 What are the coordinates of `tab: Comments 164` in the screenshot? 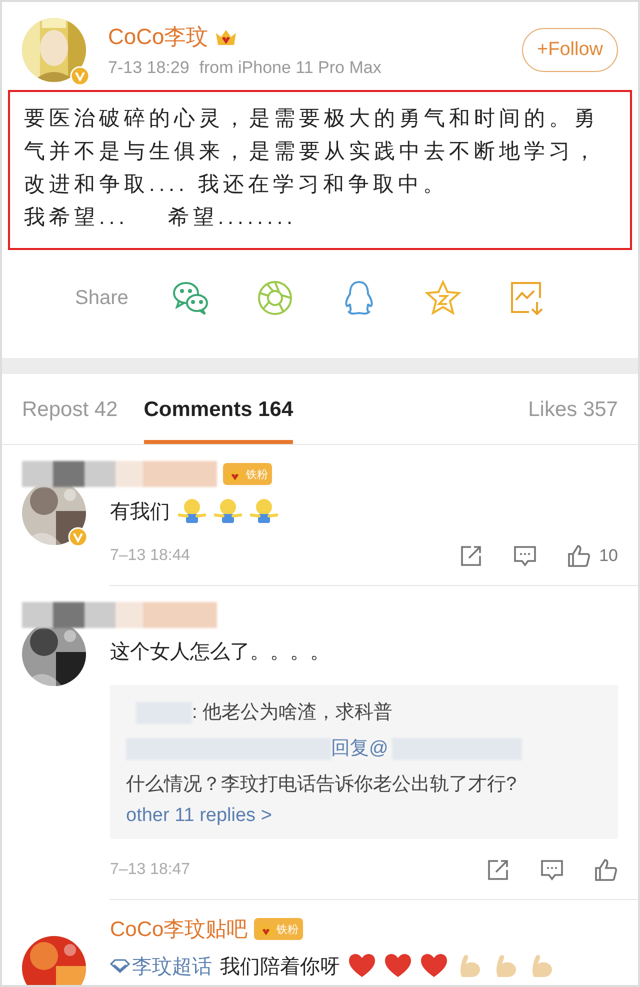 It's located at (219, 419).